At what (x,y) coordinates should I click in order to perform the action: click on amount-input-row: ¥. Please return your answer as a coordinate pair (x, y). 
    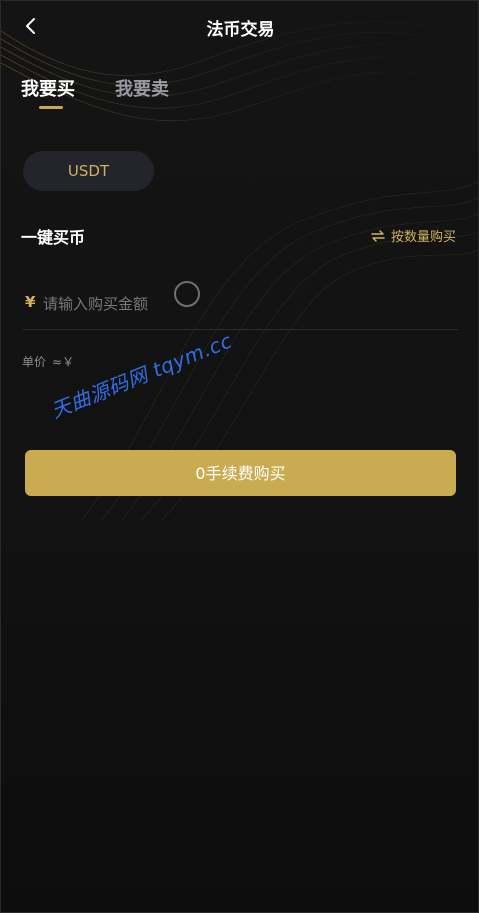
    Looking at the image, I should click on (240, 305).